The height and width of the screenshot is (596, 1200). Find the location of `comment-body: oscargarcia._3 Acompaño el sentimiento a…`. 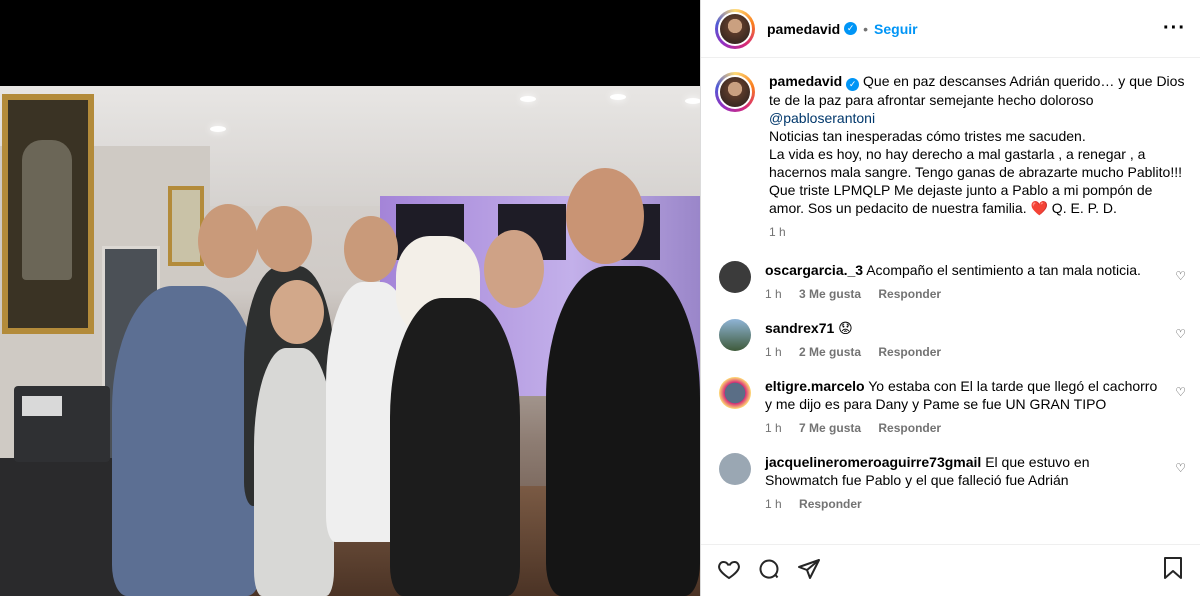

comment-body: oscargarcia._3 Acompaño el sentimiento a… is located at coordinates (975, 282).